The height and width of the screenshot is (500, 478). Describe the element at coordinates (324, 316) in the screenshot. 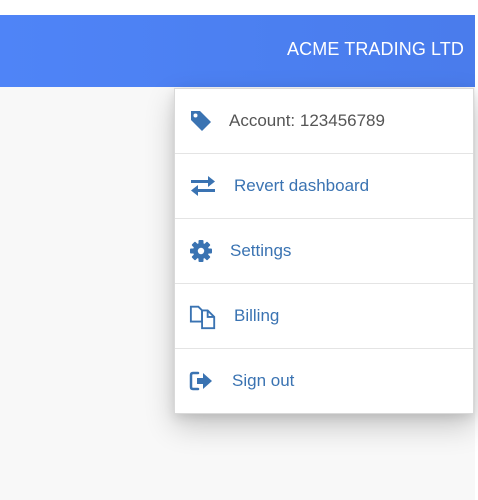

I see `menu-item-billing: Billing` at that location.